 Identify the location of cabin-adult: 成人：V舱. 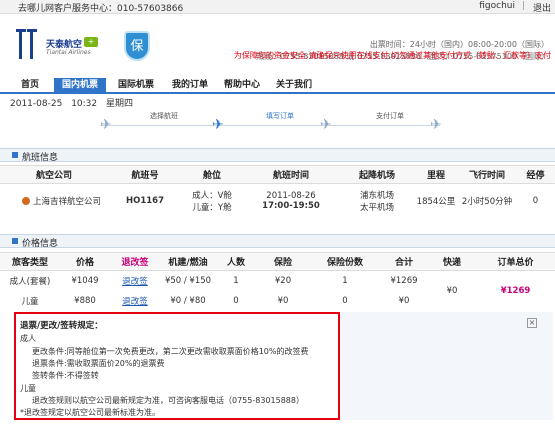
(212, 195).